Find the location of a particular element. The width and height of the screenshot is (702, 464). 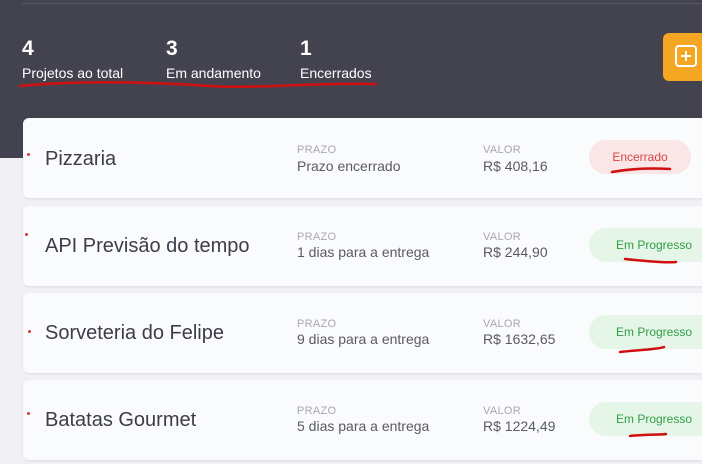

header-divider is located at coordinates (362, 3).